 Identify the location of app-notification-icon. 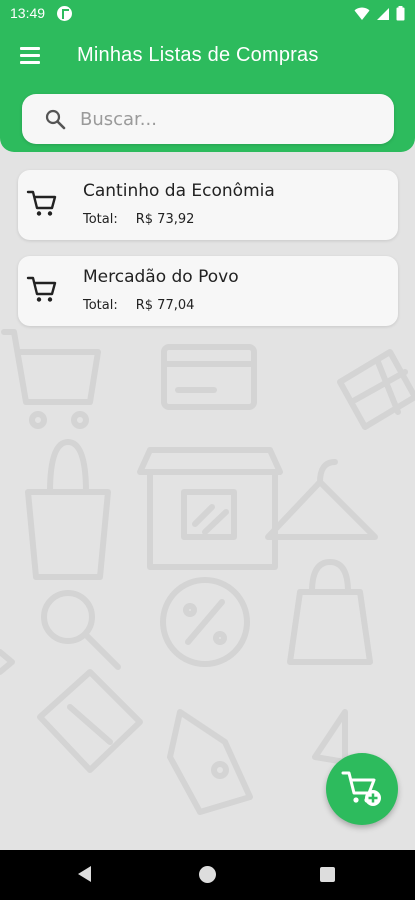
(64, 13).